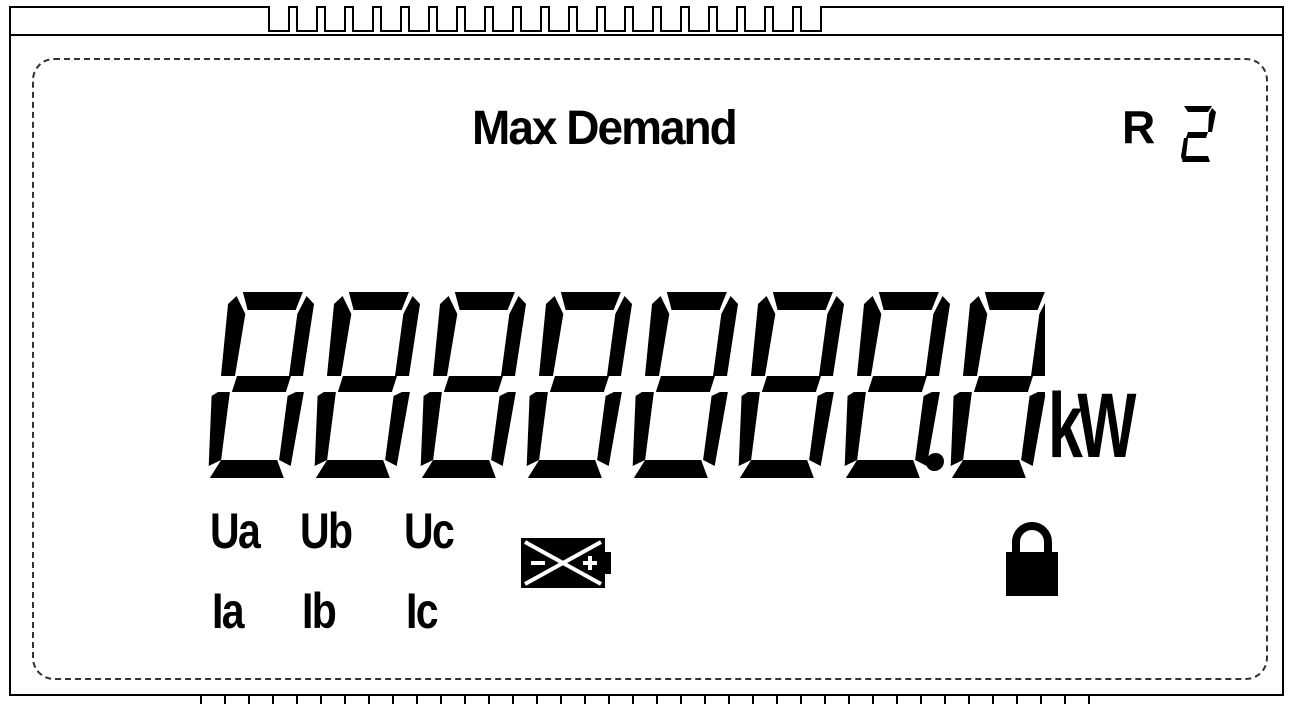 This screenshot has width=1291, height=704. Describe the element at coordinates (1198, 109) in the screenshot. I see `segment-a` at that location.